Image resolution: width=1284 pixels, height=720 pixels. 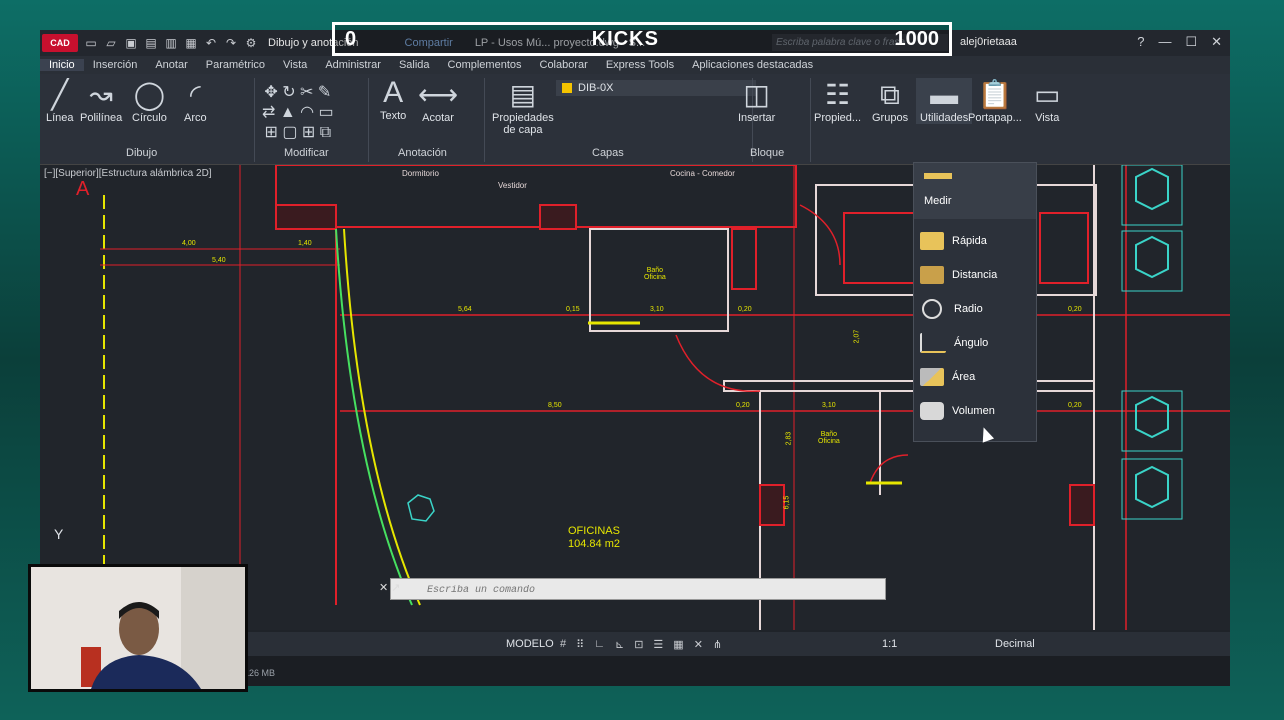 I want to click on transparency-icon: ▦, so click(x=678, y=644).